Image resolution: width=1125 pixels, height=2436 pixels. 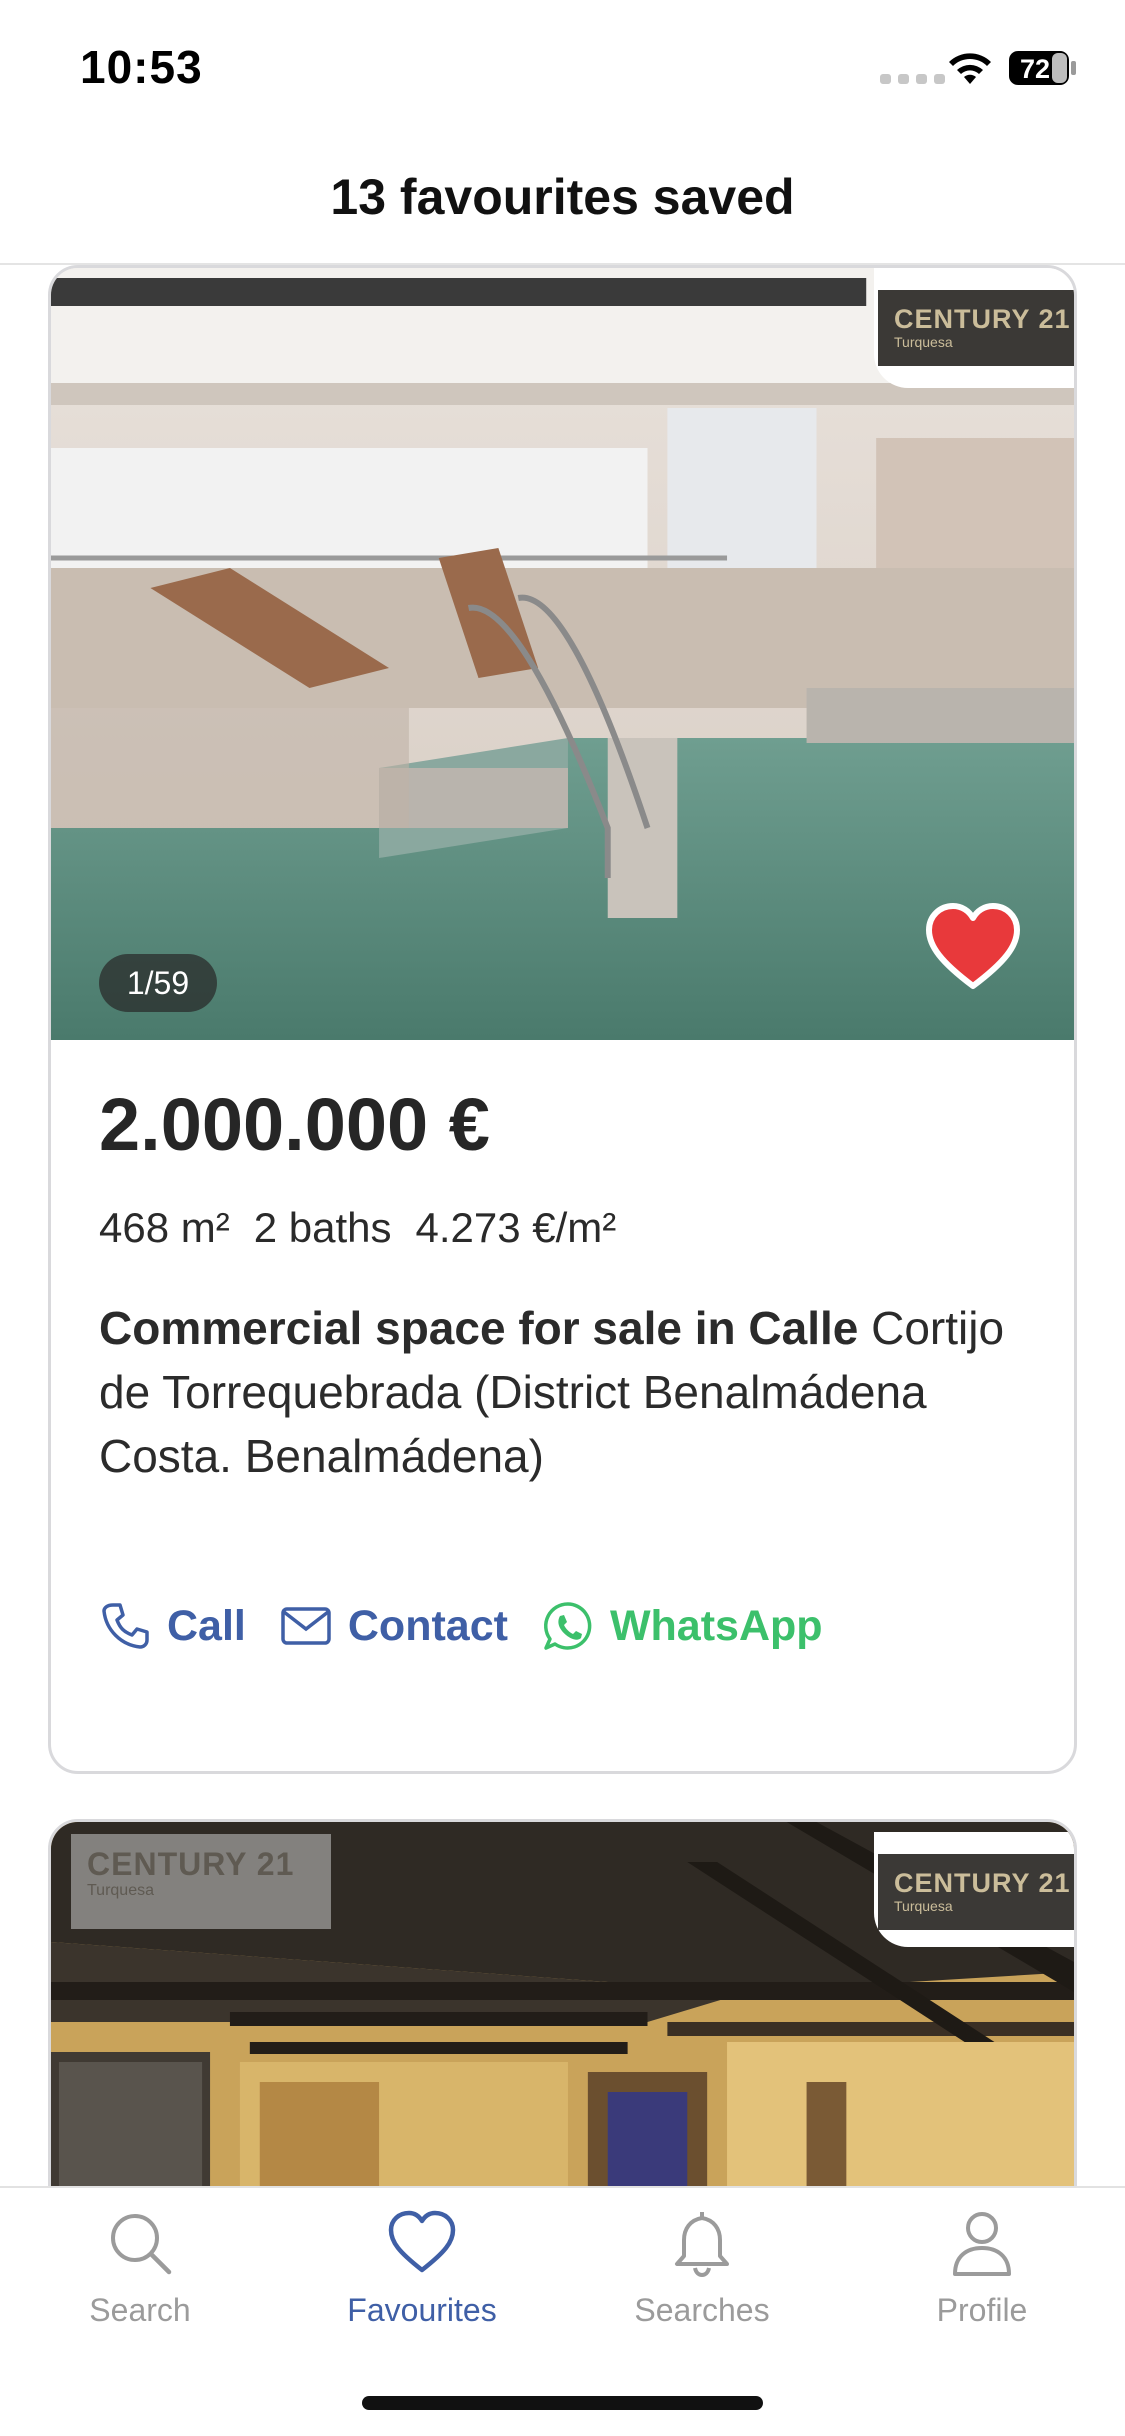 I want to click on call-button: Call, so click(x=172, y=1626).